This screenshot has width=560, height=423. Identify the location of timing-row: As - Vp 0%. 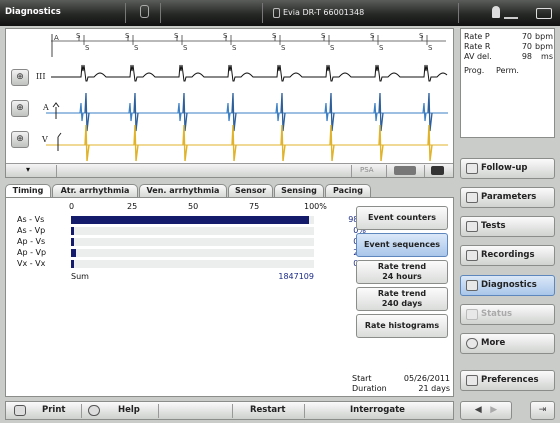
(186, 231).